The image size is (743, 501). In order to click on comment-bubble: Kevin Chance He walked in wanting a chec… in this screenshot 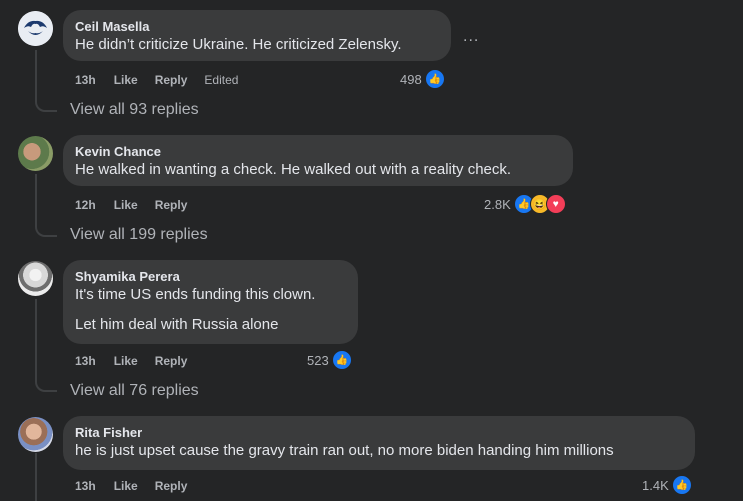, I will do `click(318, 160)`.